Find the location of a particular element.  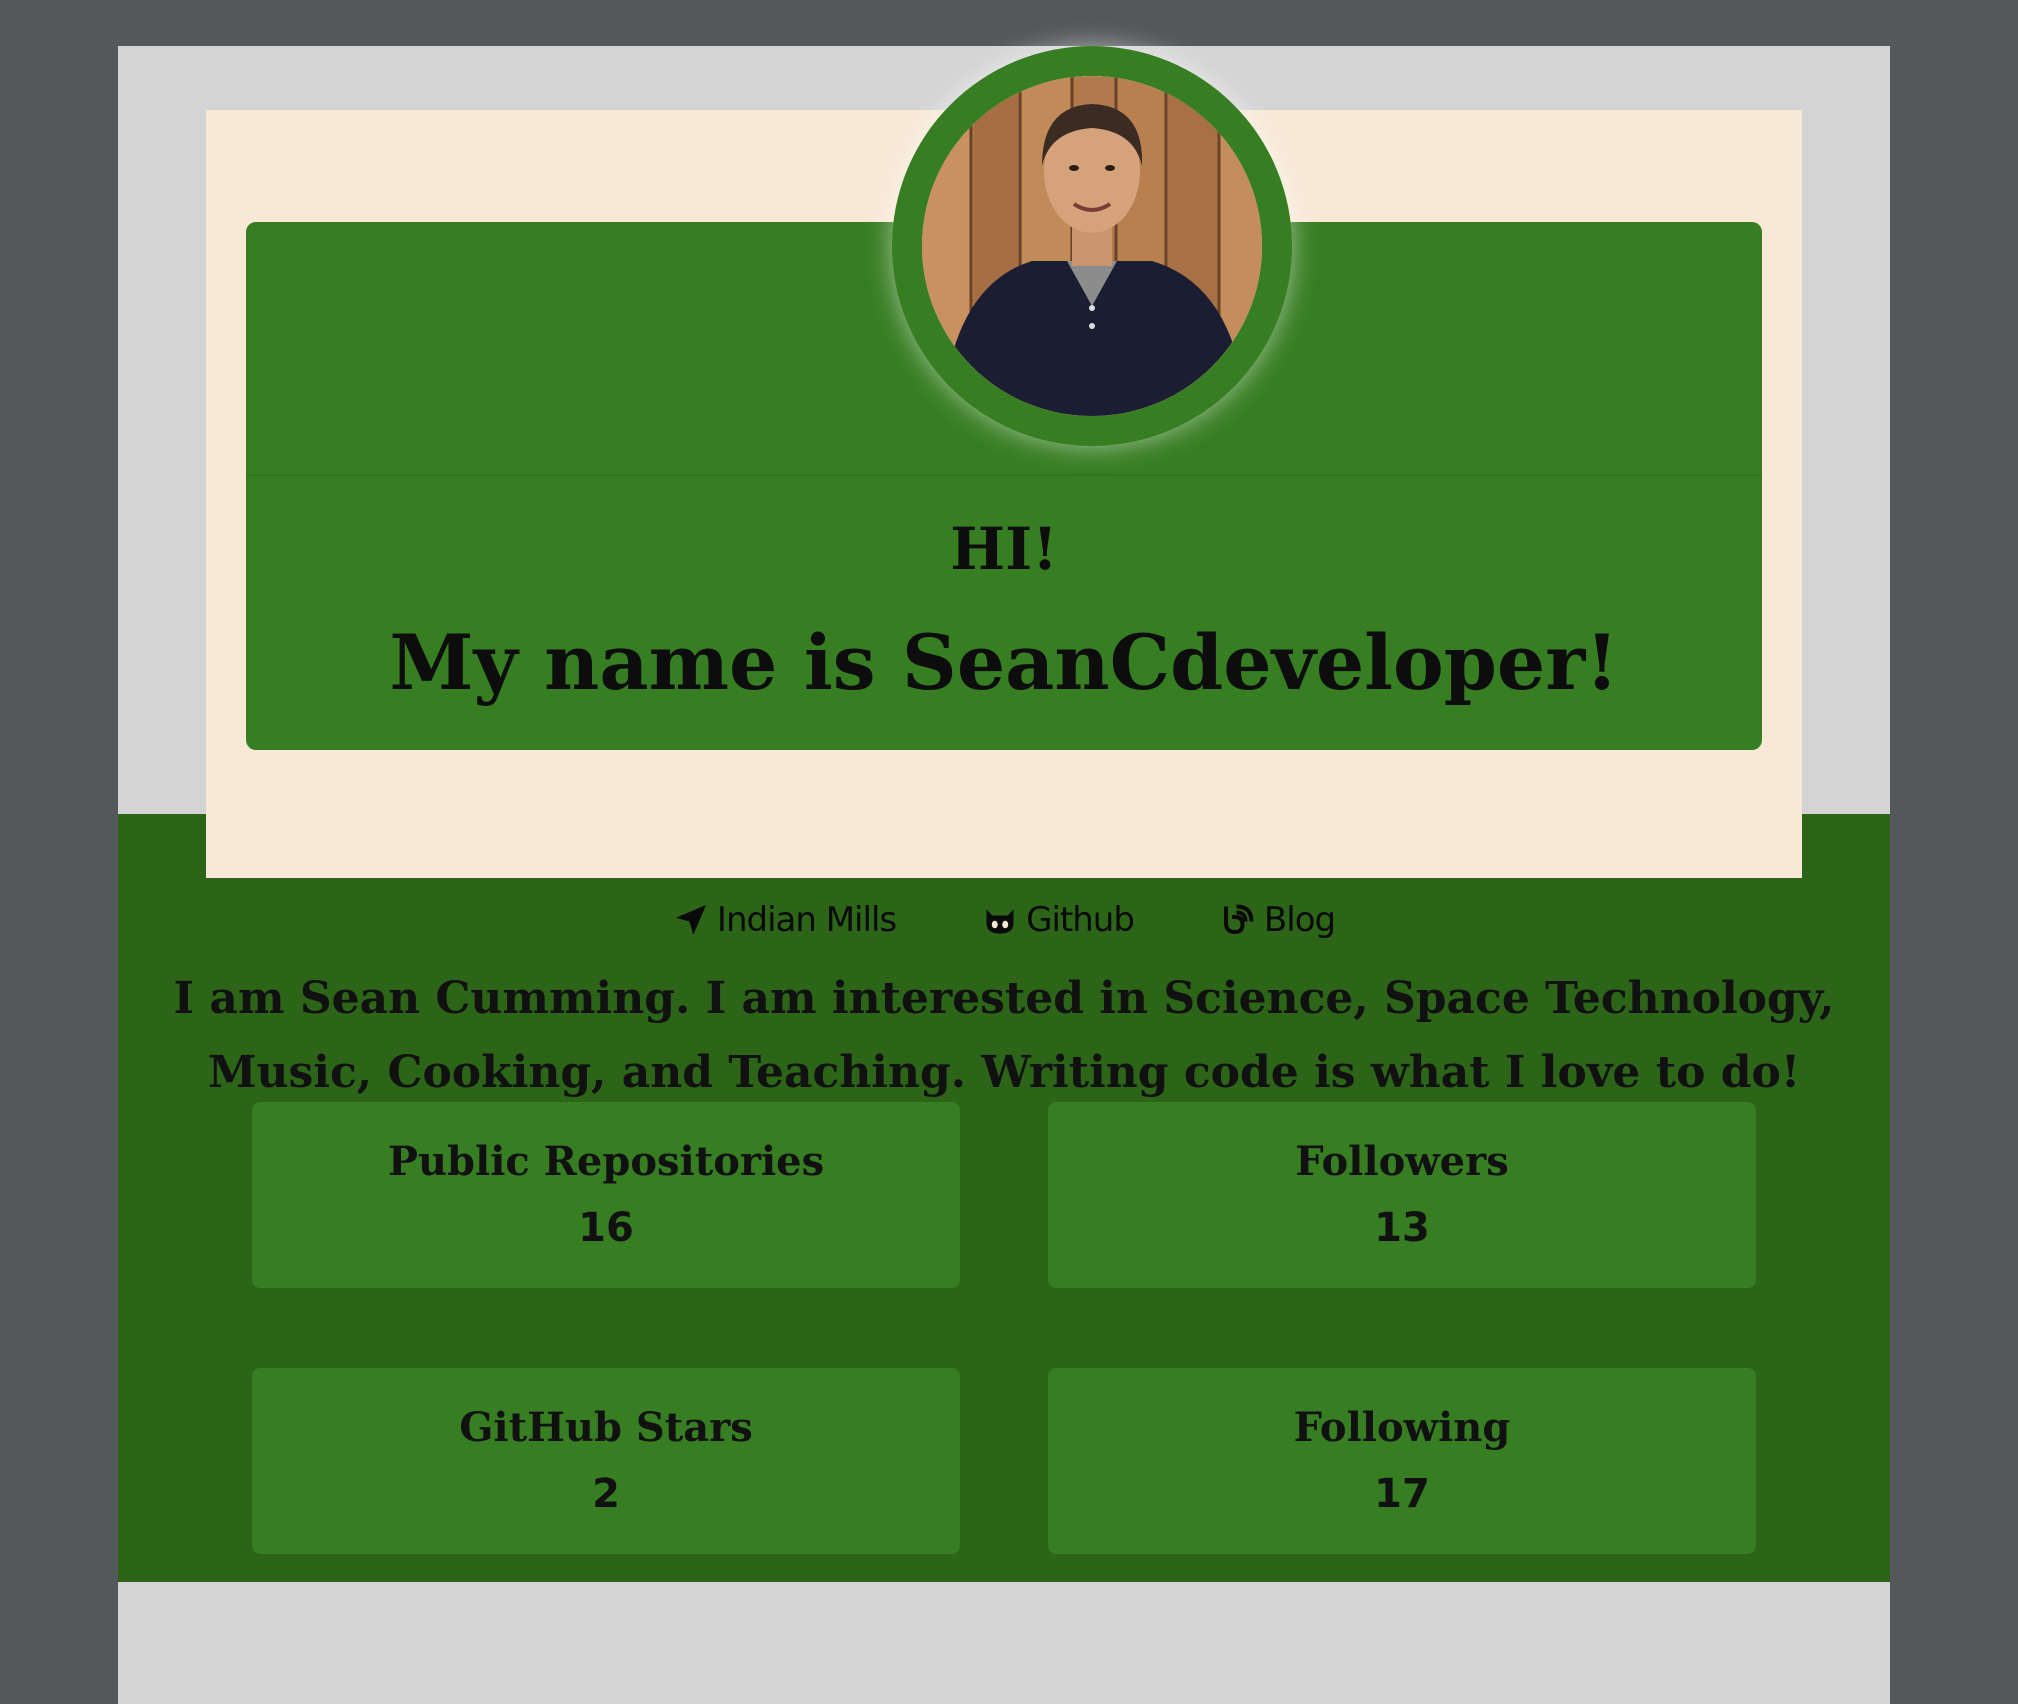

name-heading: My name is SeanCdeveloper! is located at coordinates (1004, 662).